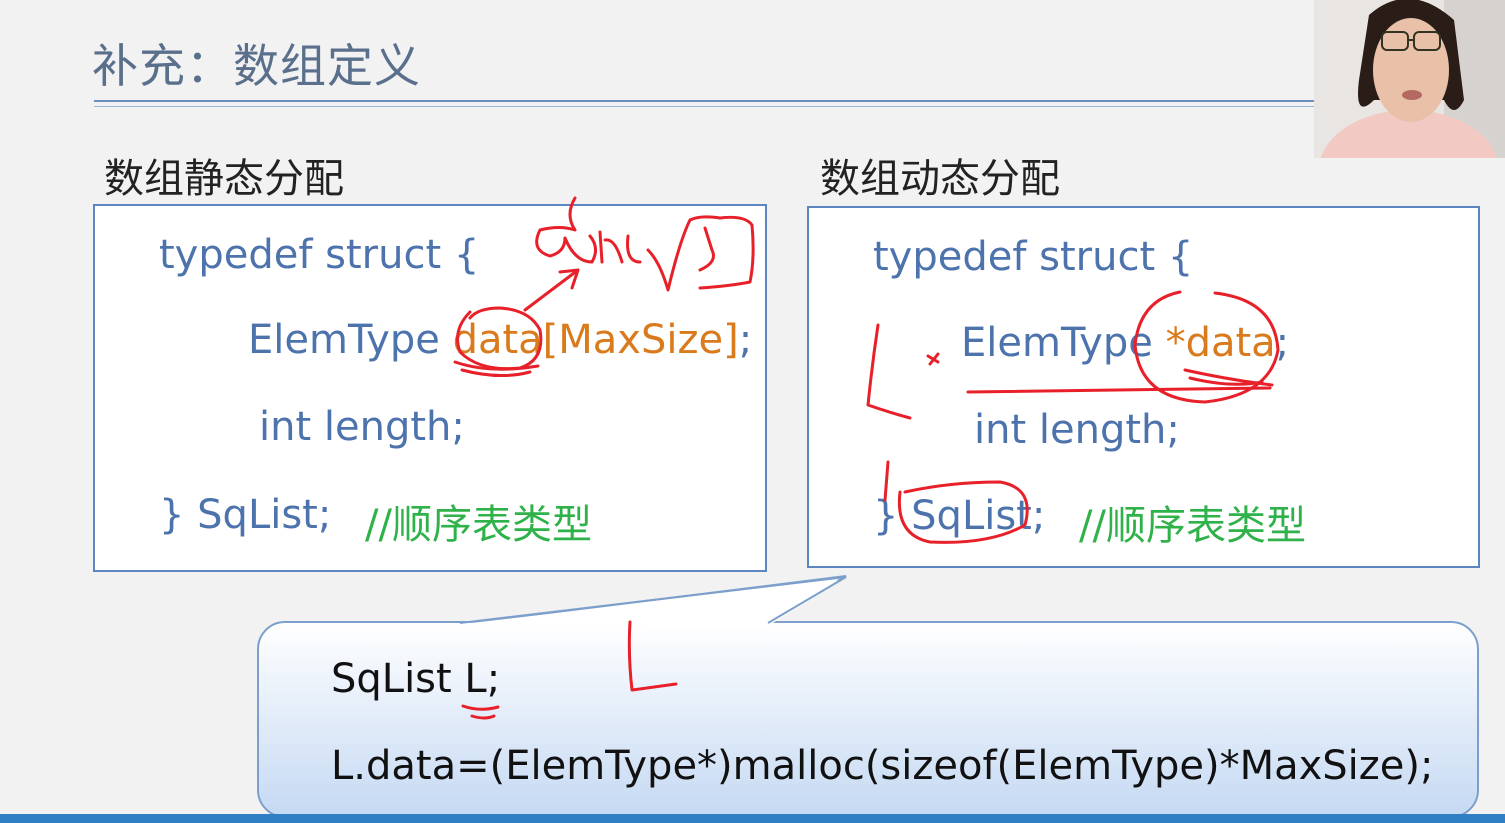  What do you see at coordinates (1063, 343) in the screenshot?
I see `dynamic-elemtype: ElemType` at bounding box center [1063, 343].